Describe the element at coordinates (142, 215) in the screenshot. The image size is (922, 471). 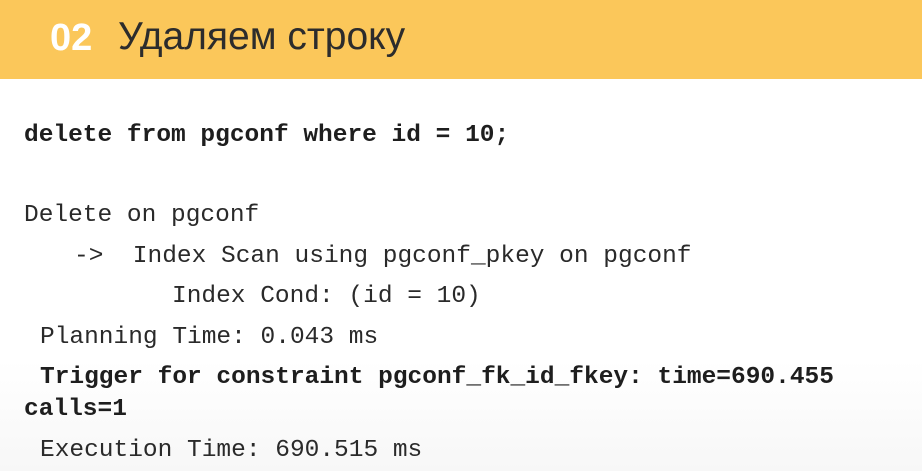
I see `plan-delete-node: Delete on pgconf` at that location.